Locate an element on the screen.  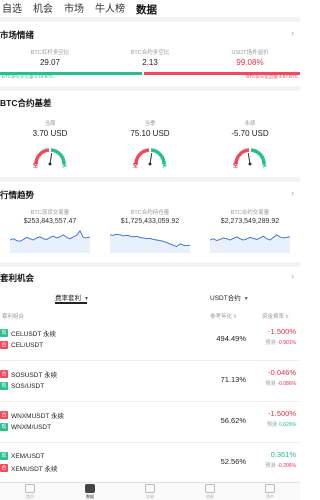
predicted-rate: 预测 -0.206% is located at coordinates (280, 465).